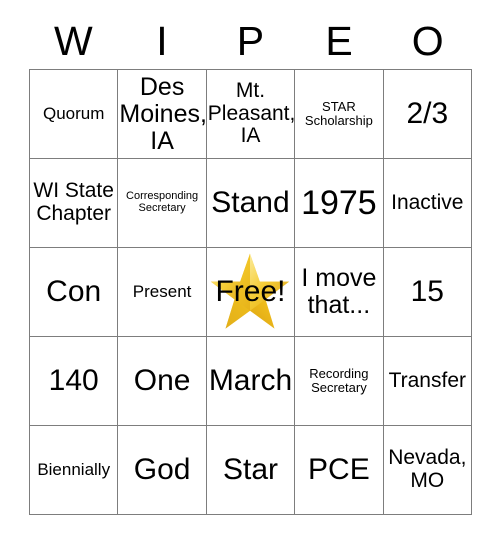 Image resolution: width=500 pixels, height=544 pixels. I want to click on bingo-cell-label: 15, so click(427, 291).